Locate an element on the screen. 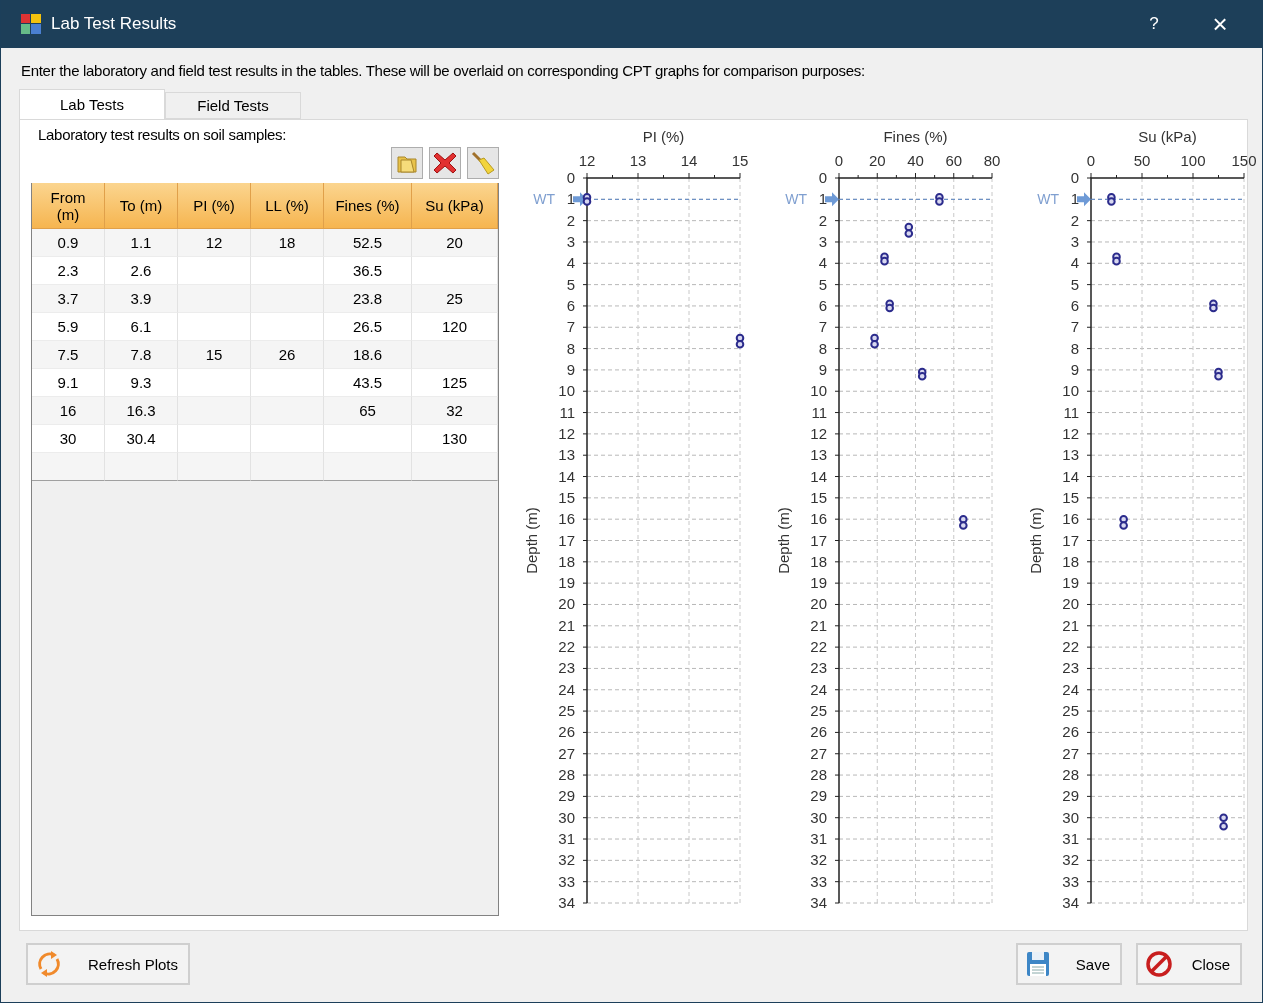  tick-label: 34 is located at coordinates (818, 902).